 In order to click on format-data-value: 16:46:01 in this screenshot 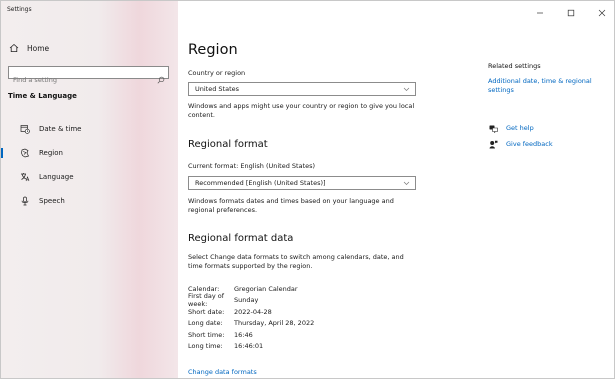, I will do `click(249, 346)`.